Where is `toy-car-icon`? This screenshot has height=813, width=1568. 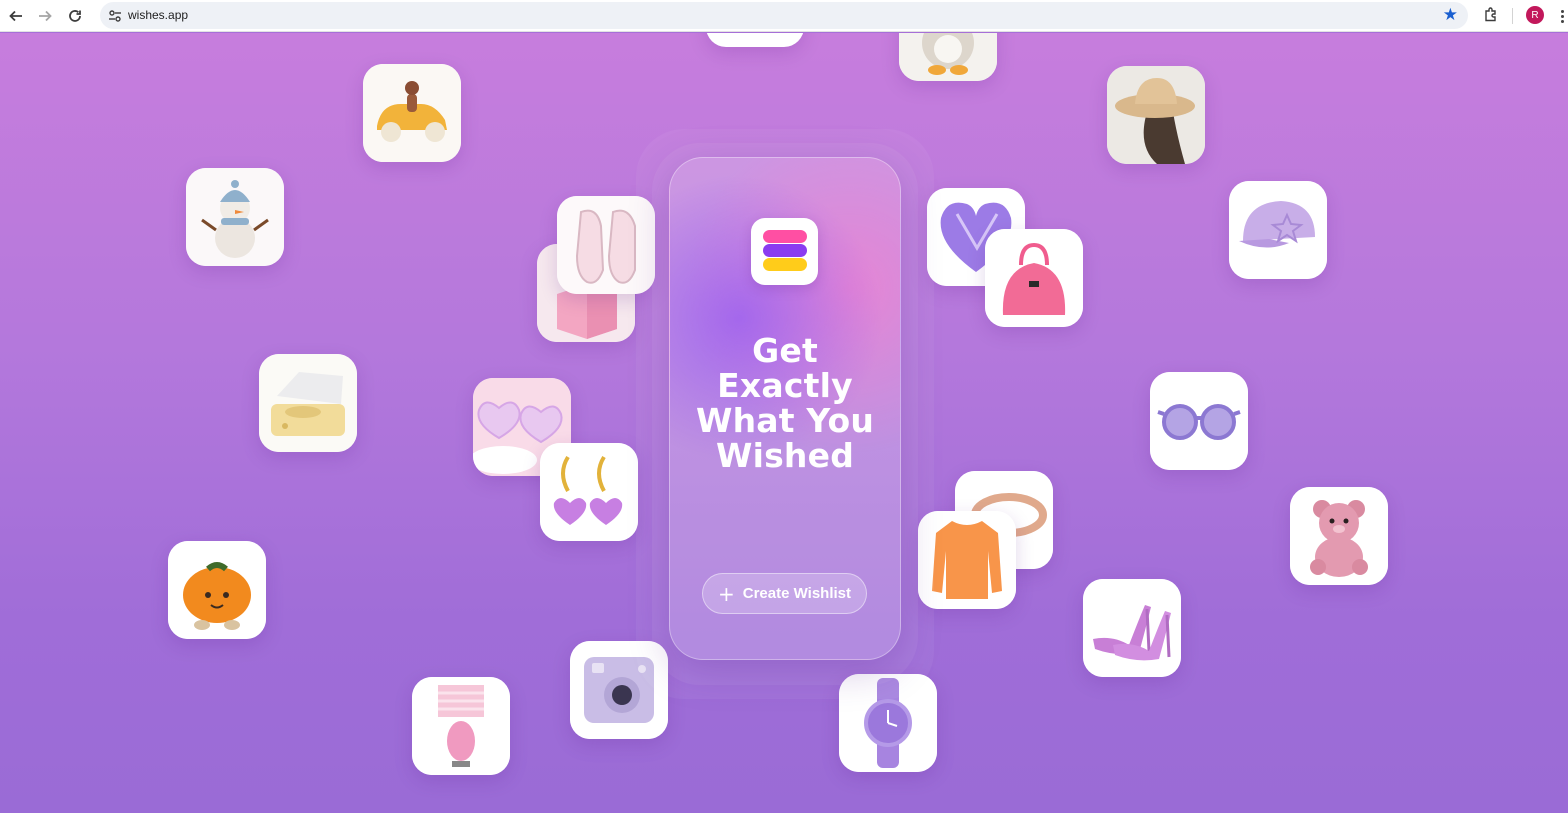 toy-car-icon is located at coordinates (412, 113).